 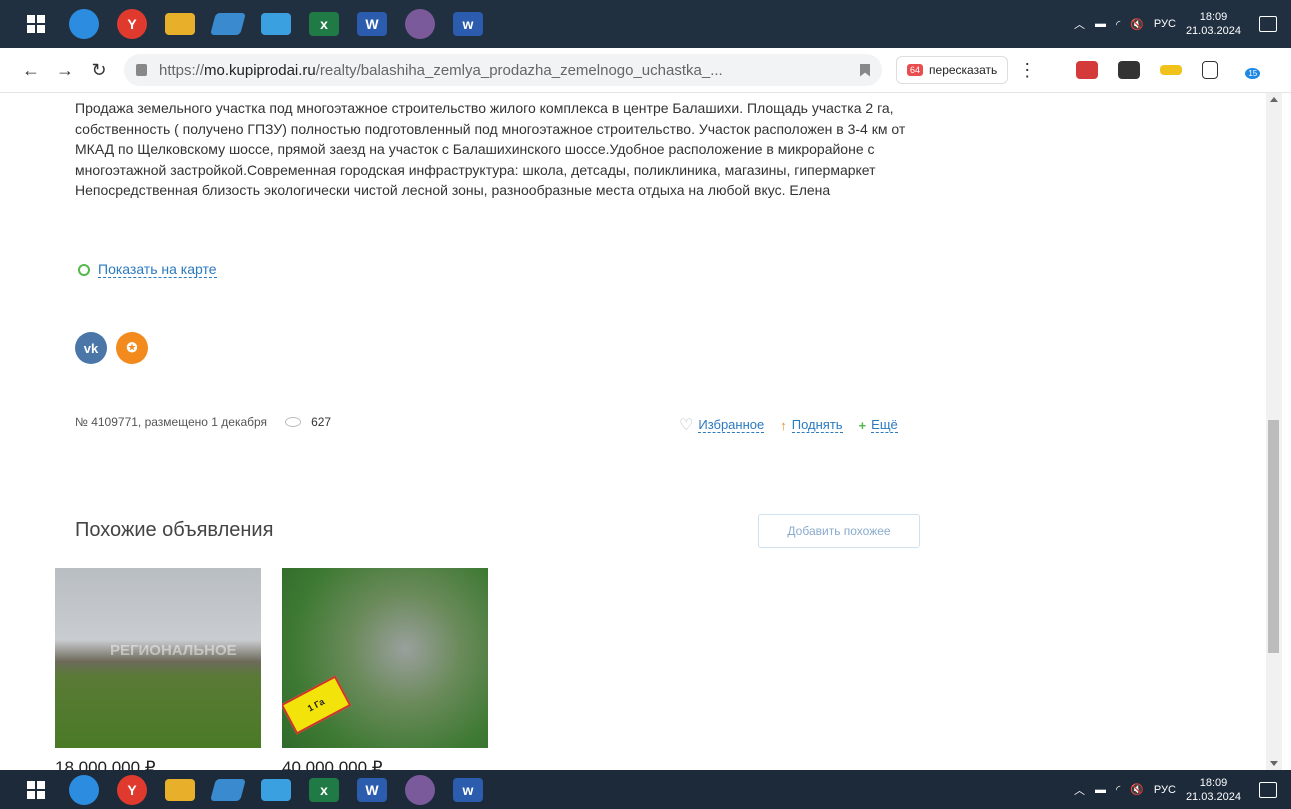 I want to click on scroll-up-icon, so click(x=1274, y=99).